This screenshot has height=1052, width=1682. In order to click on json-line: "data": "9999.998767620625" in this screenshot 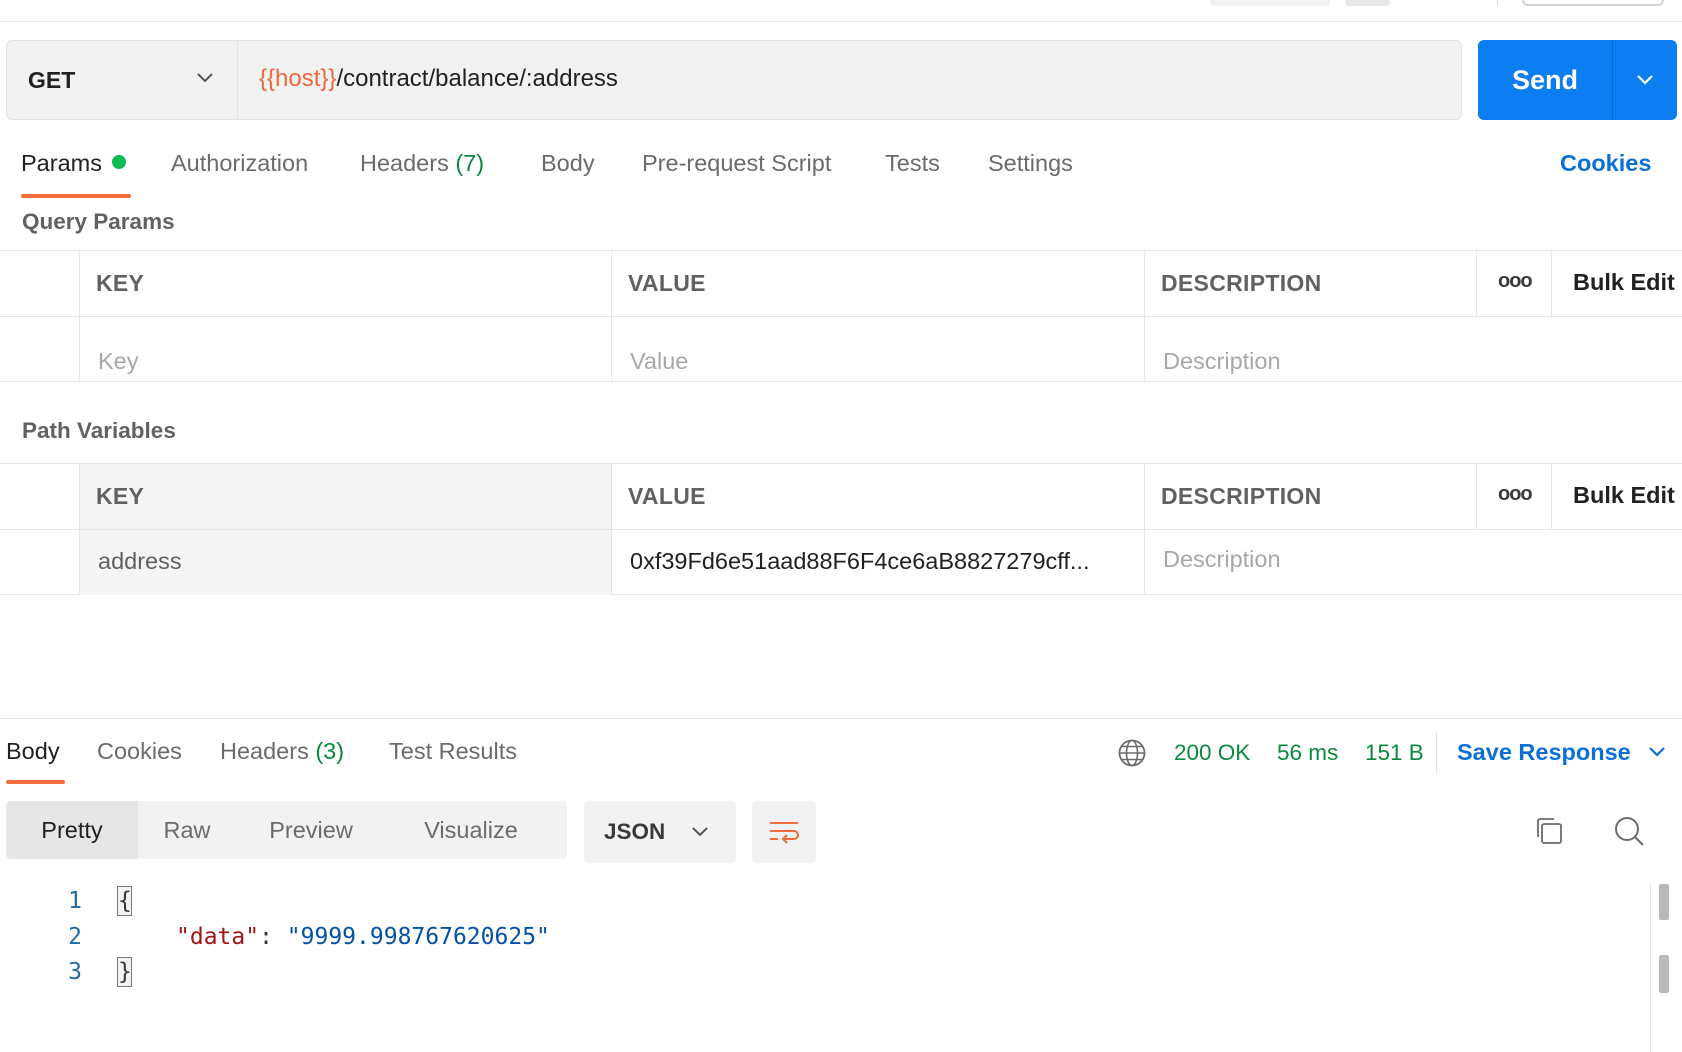, I will do `click(363, 937)`.